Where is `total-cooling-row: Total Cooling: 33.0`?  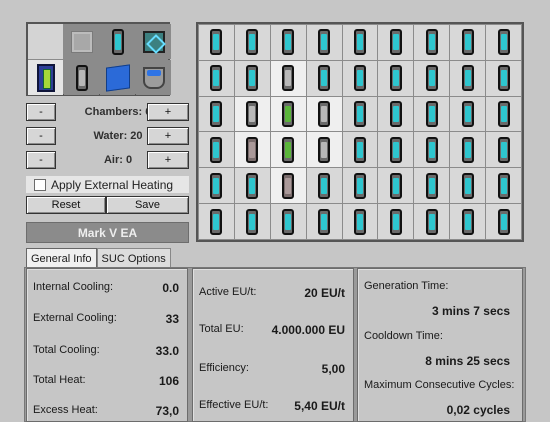 total-cooling-row: Total Cooling: 33.0 is located at coordinates (106, 351).